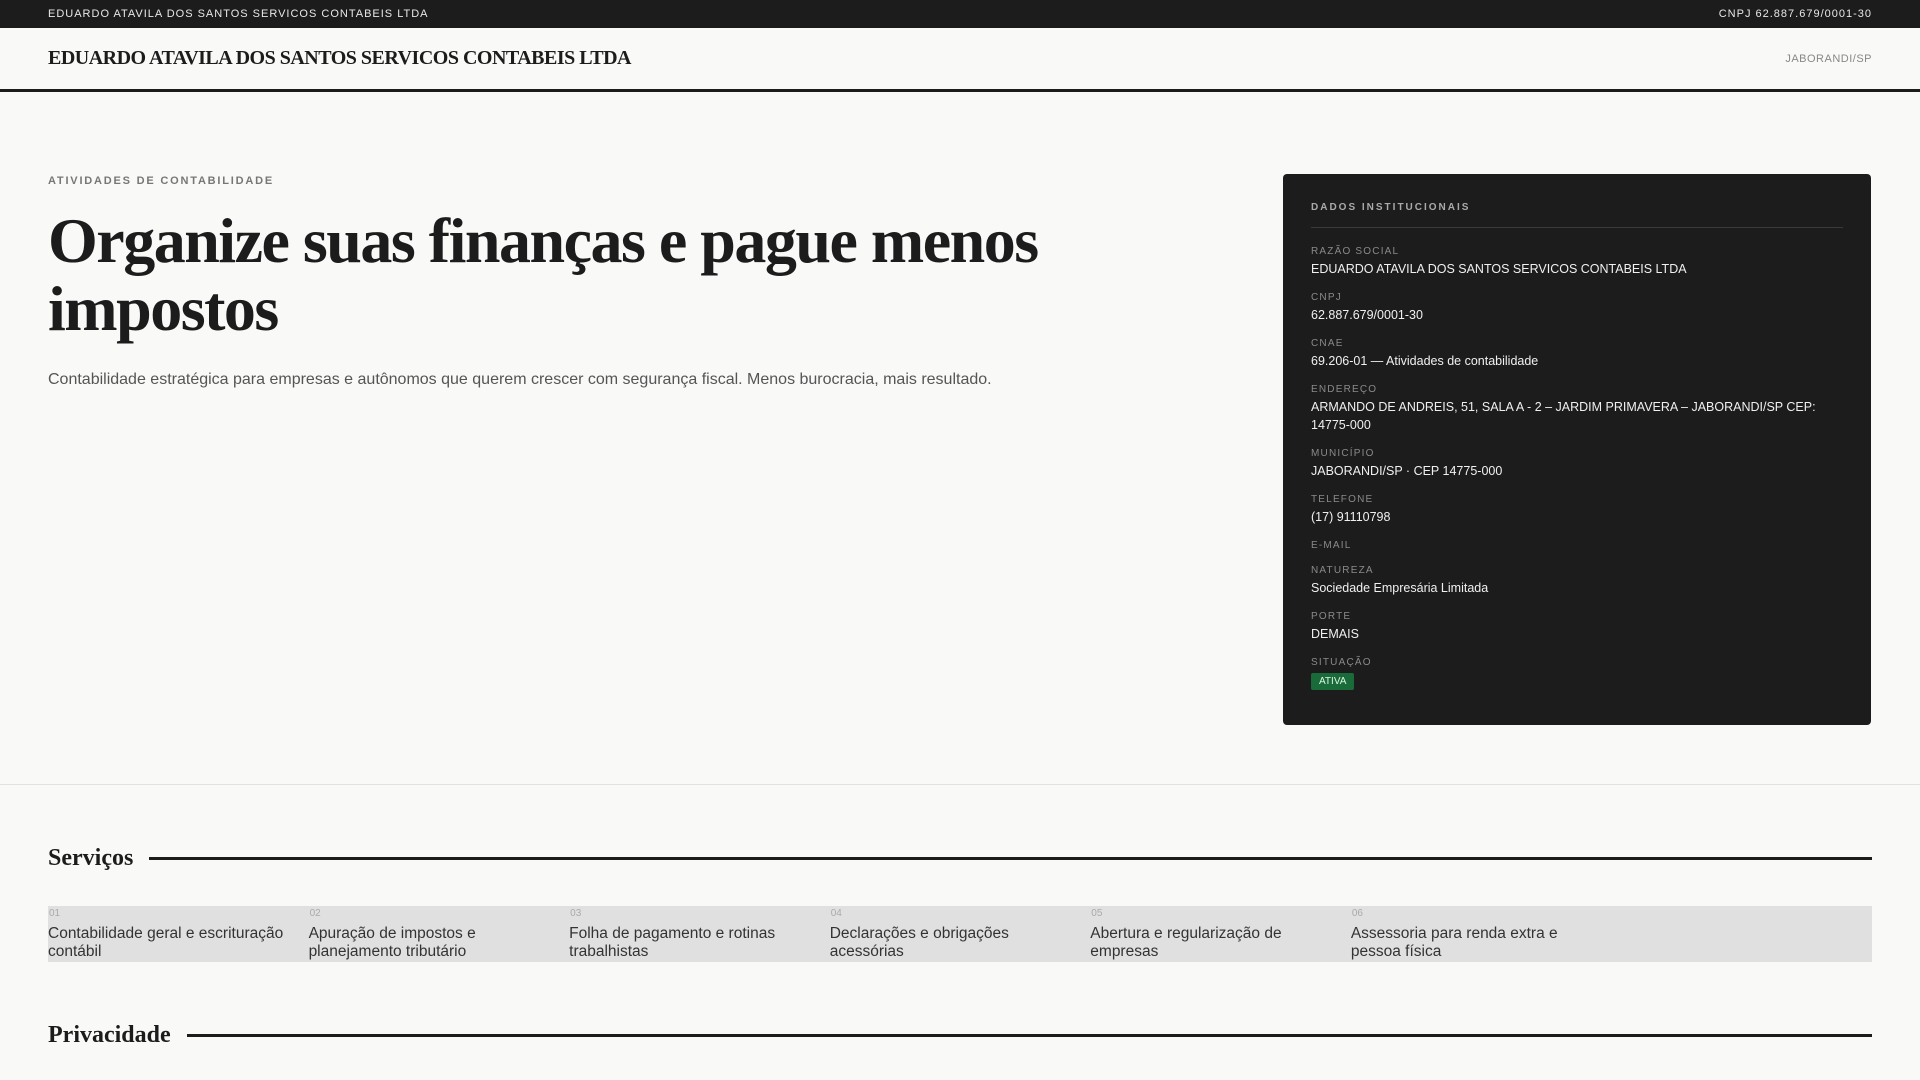 This screenshot has height=1080, width=1920. I want to click on status-badge: ATIVA, so click(1333, 681).